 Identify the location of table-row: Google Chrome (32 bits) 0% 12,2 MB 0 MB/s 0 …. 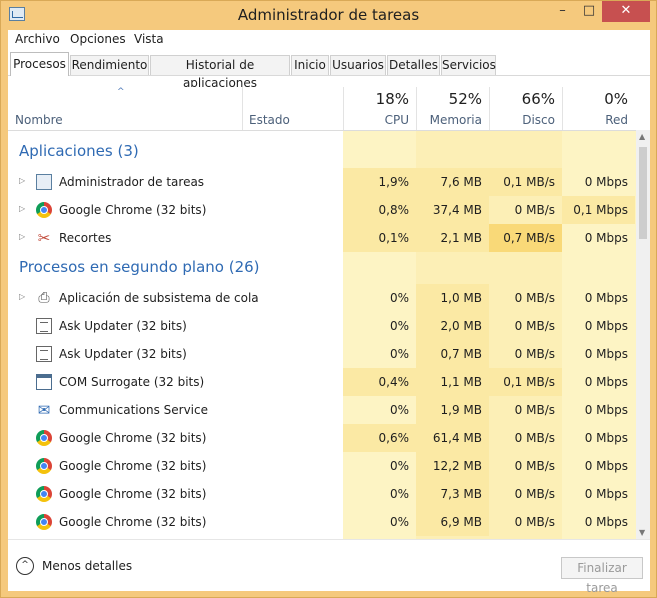
(322, 466).